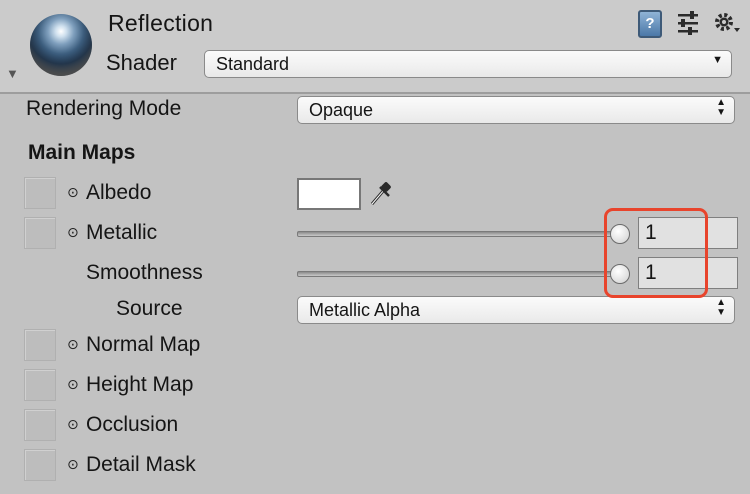  I want to click on normal-map-label: Normal Map, so click(143, 344).